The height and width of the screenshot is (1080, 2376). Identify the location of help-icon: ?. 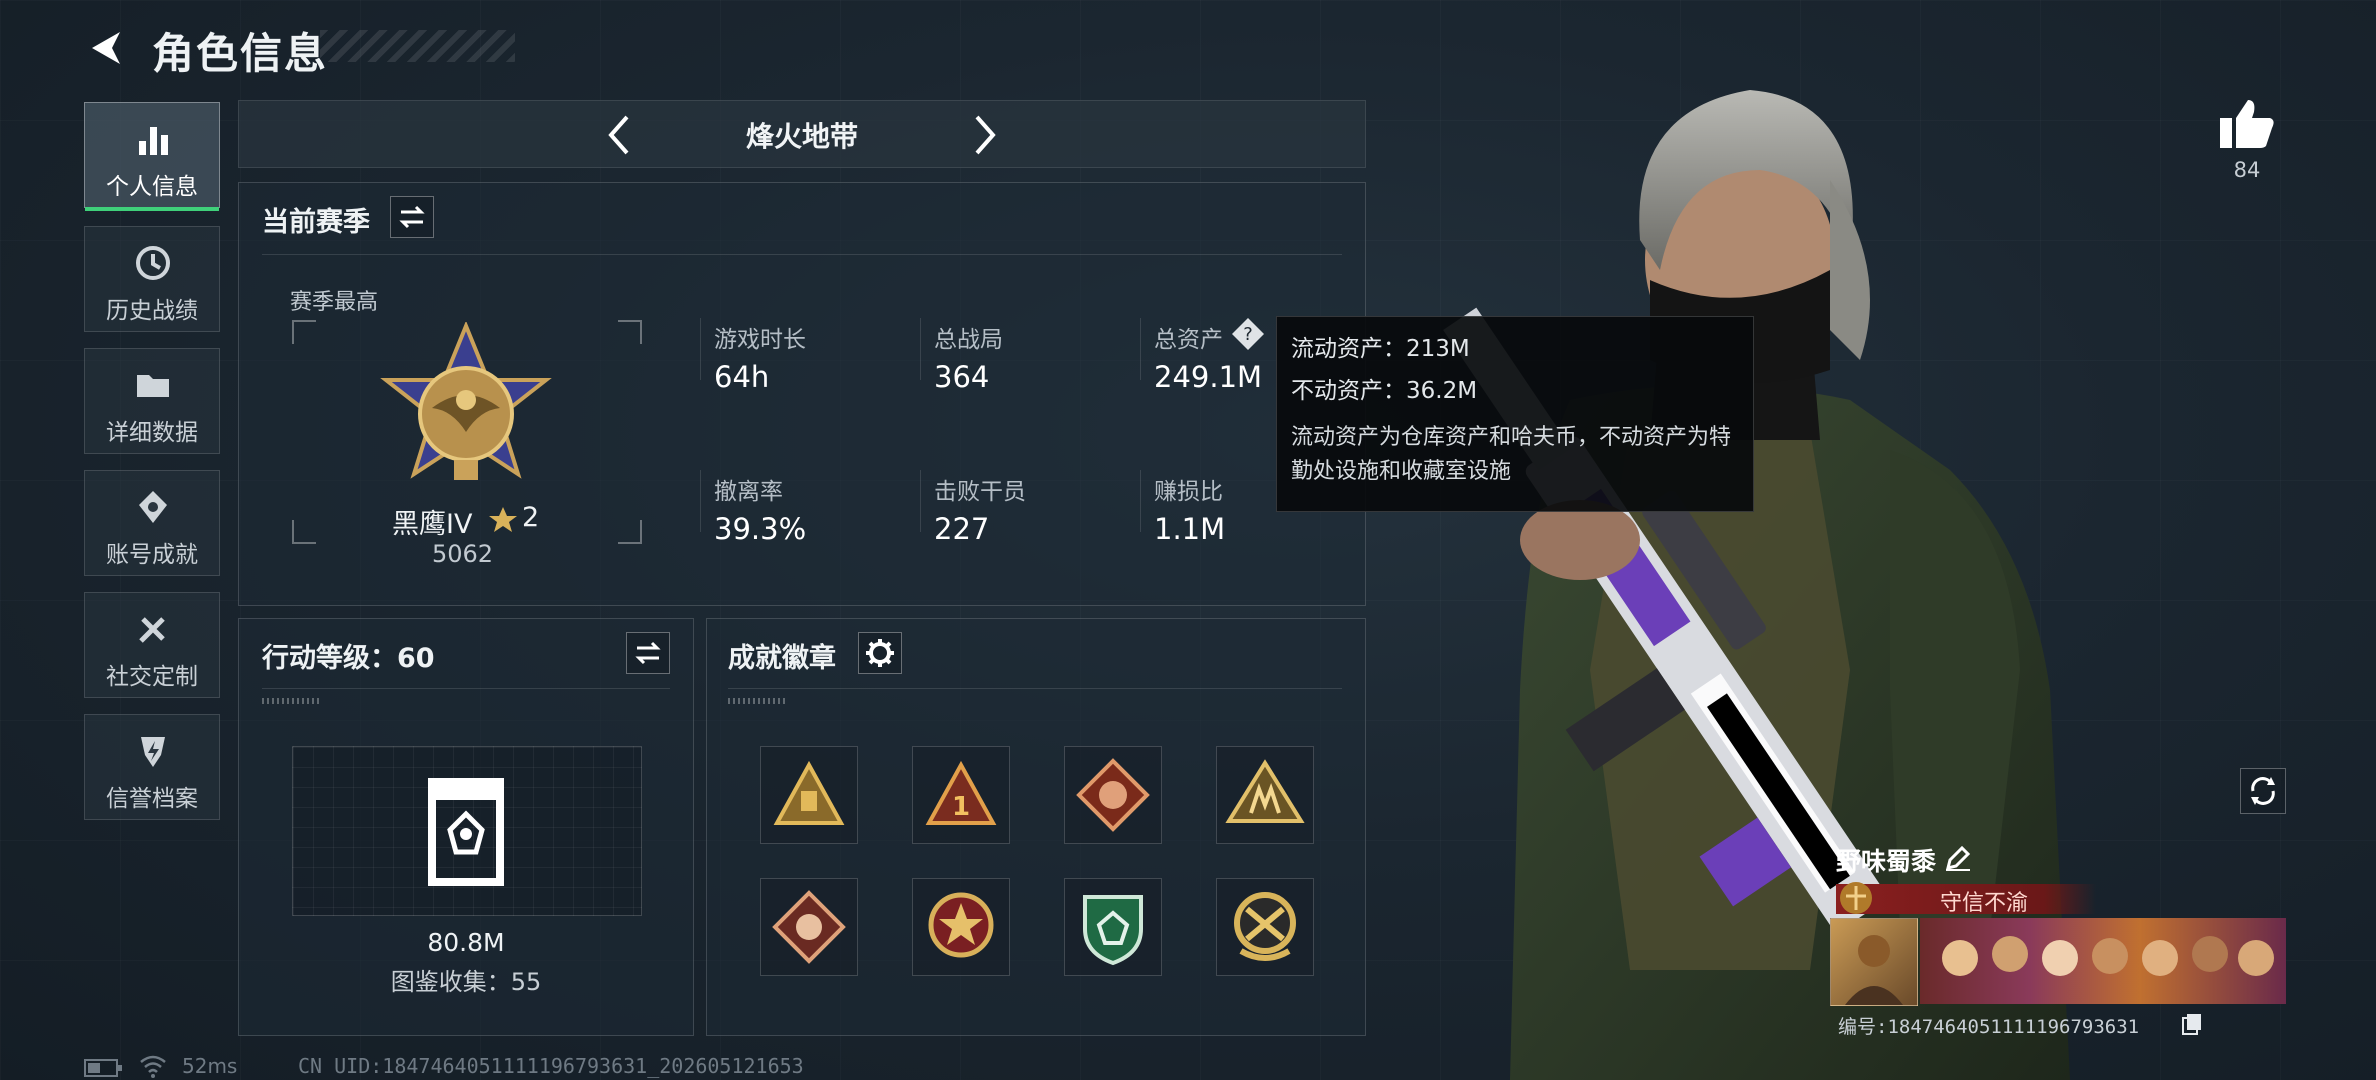
(1248, 334).